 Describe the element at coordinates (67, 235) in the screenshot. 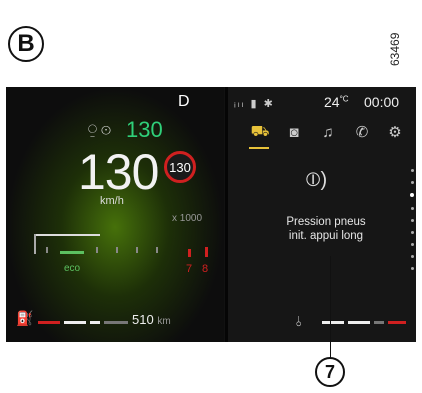

I see `rpm-gauge-top` at that location.